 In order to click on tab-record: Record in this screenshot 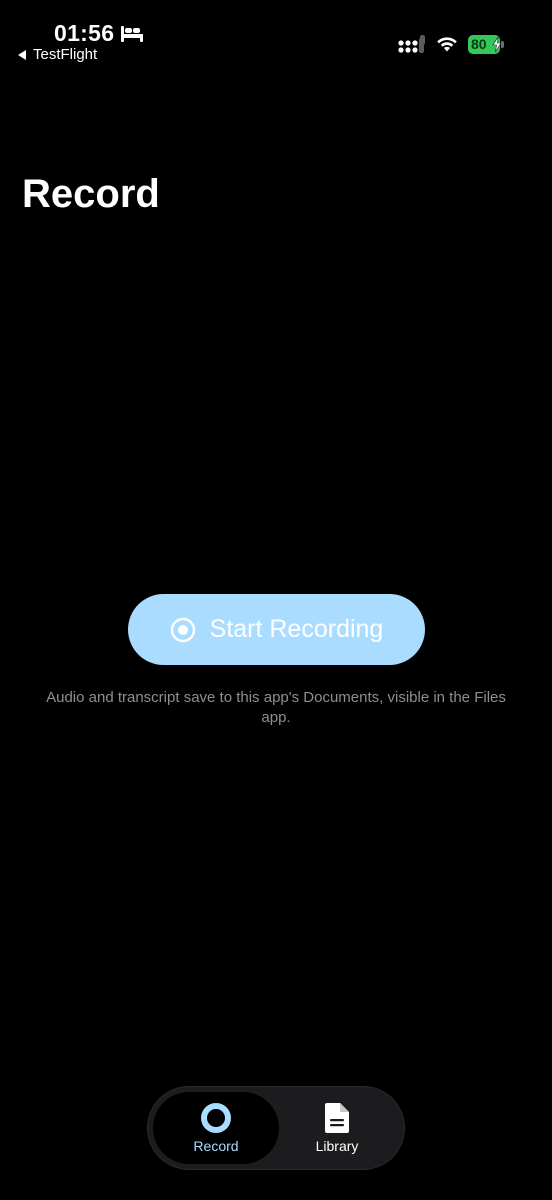, I will do `click(216, 1128)`.